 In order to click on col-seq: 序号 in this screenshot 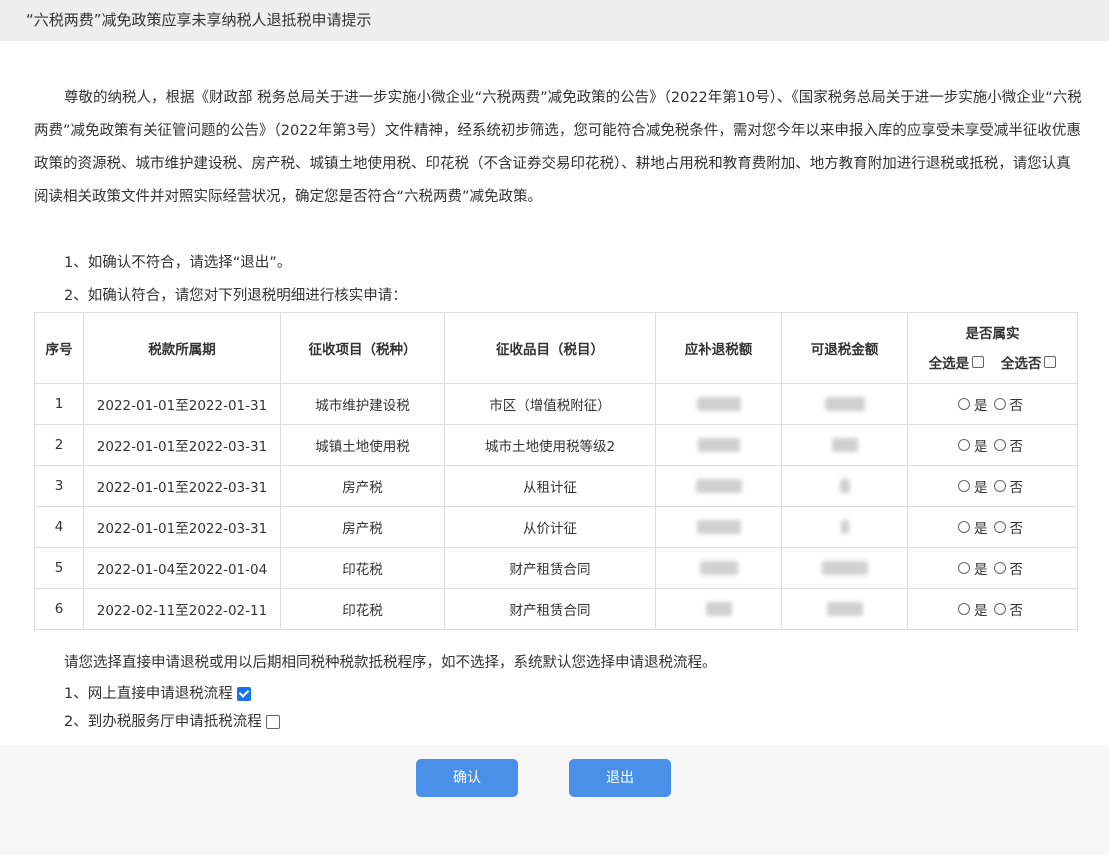, I will do `click(59, 348)`.